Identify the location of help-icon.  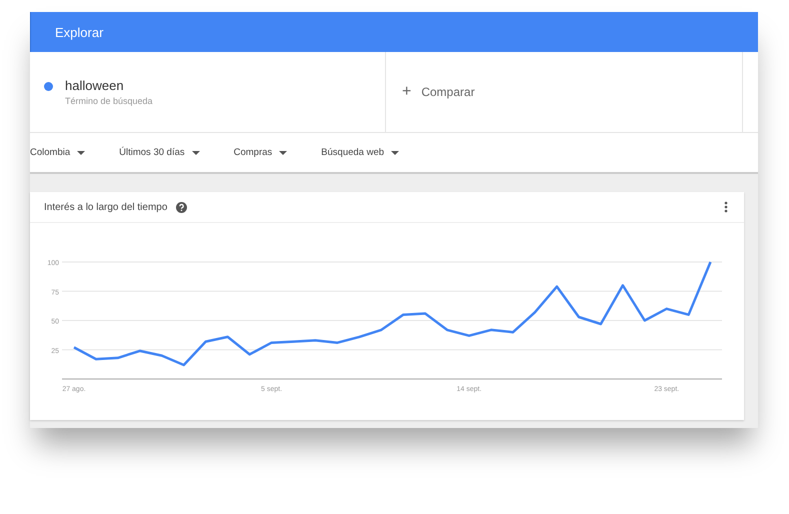
(182, 207).